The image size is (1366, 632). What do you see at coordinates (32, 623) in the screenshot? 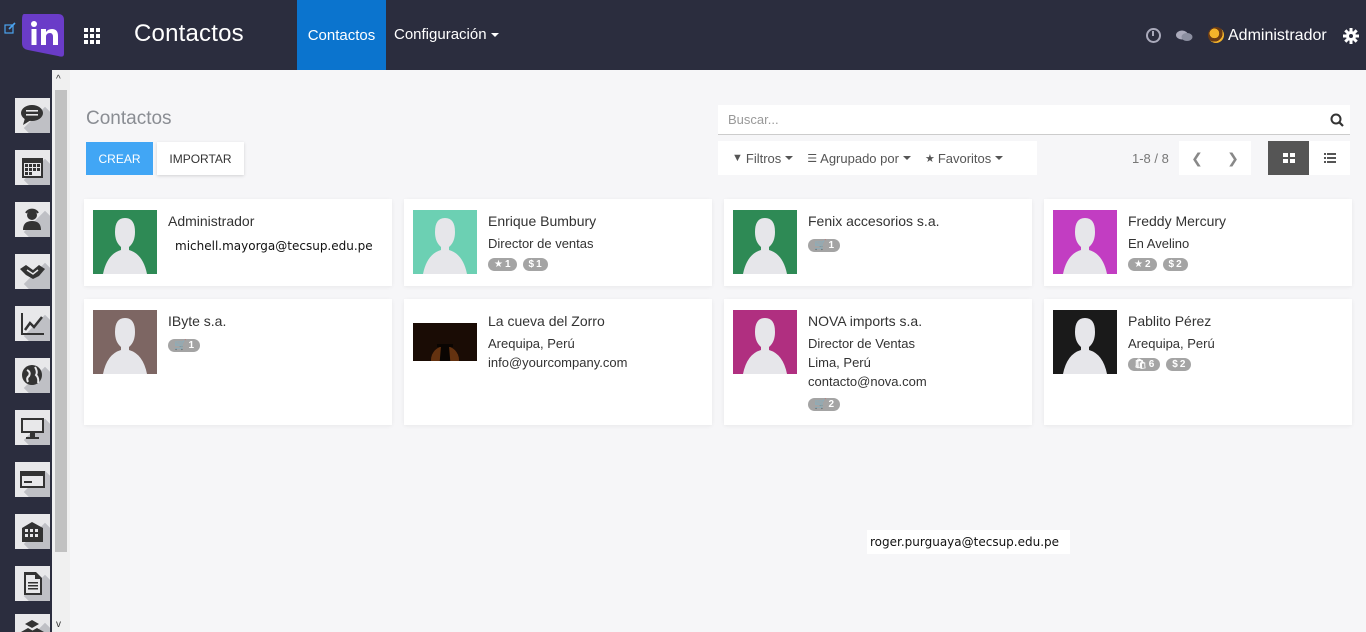
I see `boxes-icon` at bounding box center [32, 623].